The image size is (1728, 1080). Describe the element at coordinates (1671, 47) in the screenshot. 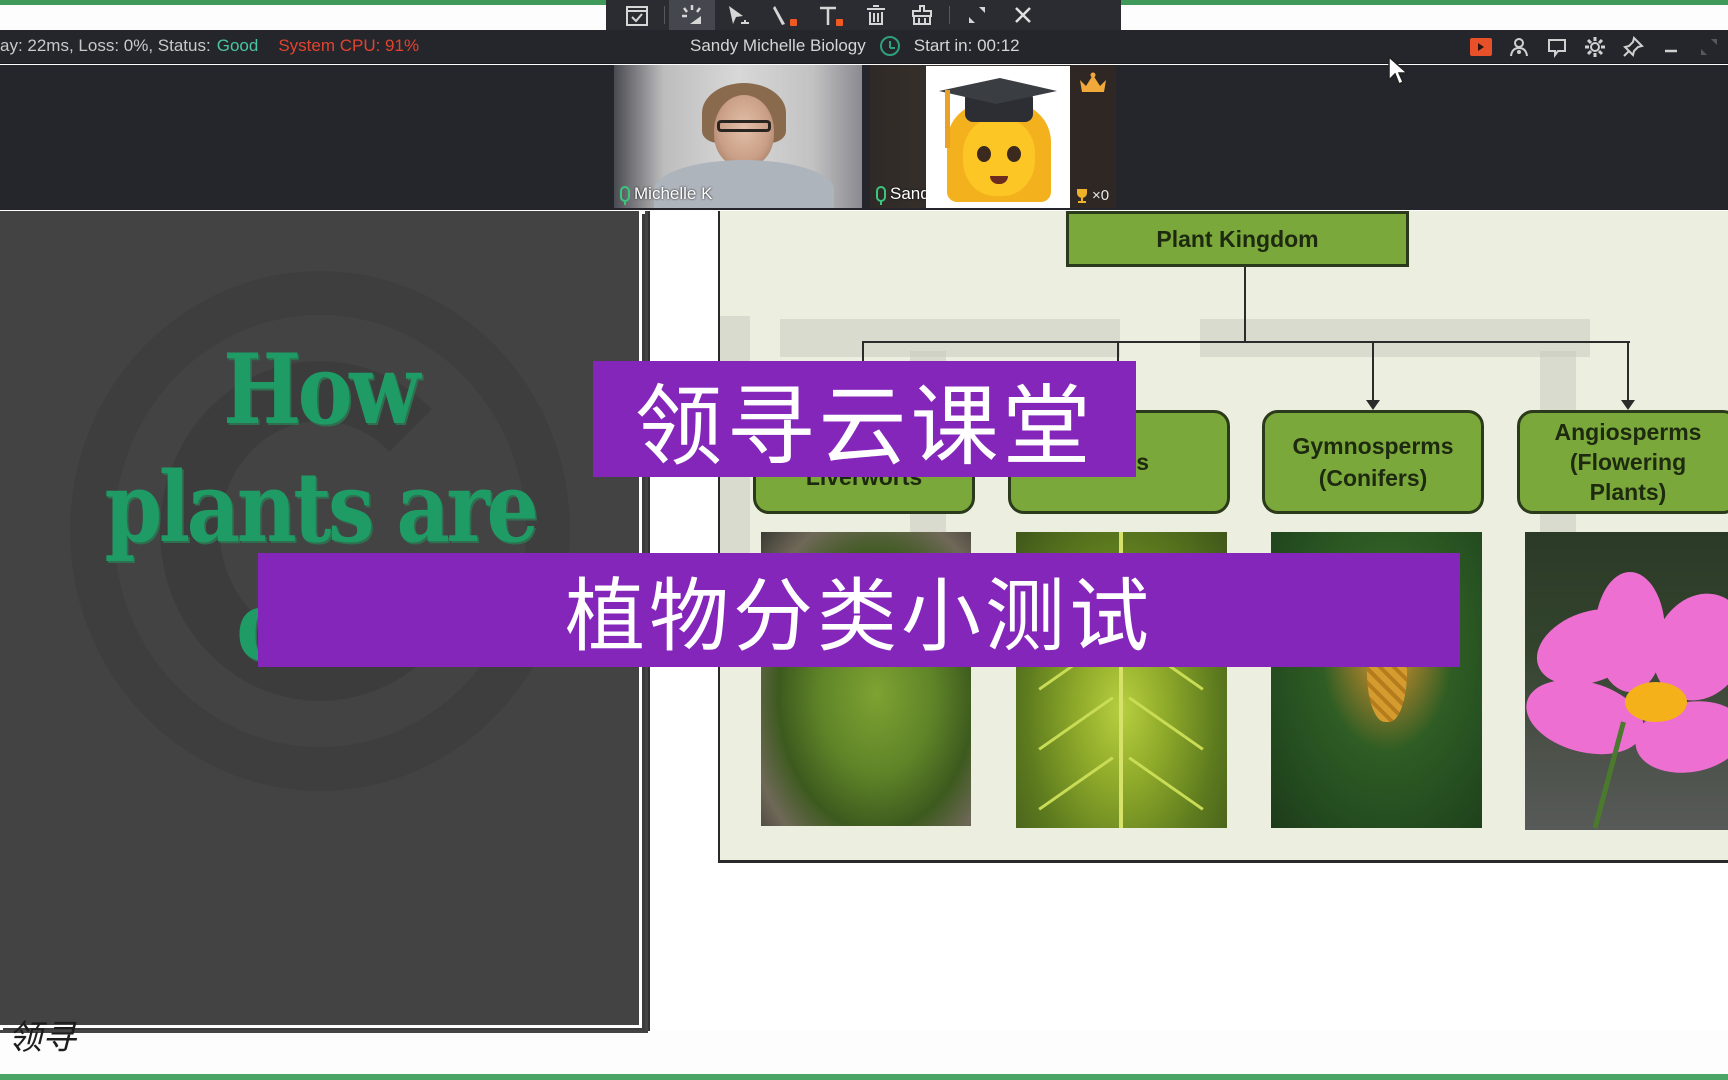

I see `minimize-button` at that location.